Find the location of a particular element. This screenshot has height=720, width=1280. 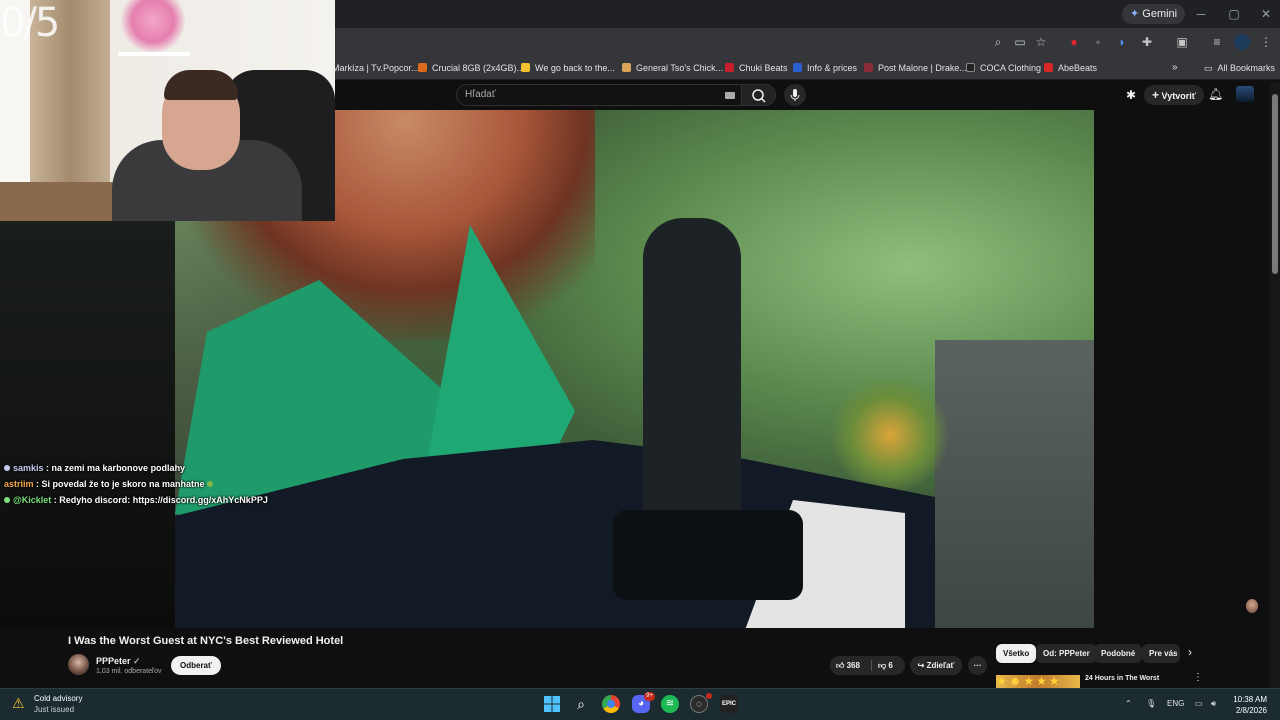

search-placeholder: Hľadať is located at coordinates (480, 94).